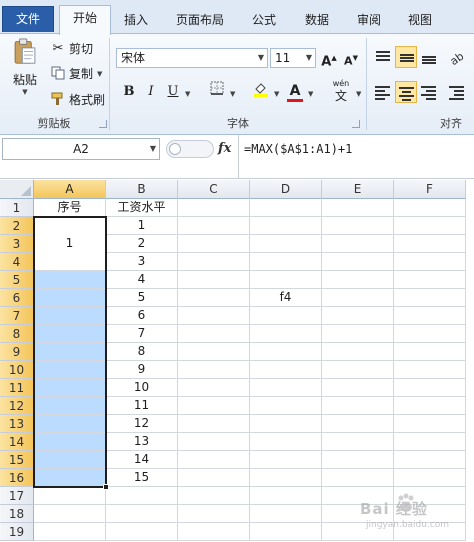 The height and width of the screenshot is (542, 474). What do you see at coordinates (28, 19) in the screenshot?
I see `tab-file: 文件` at bounding box center [28, 19].